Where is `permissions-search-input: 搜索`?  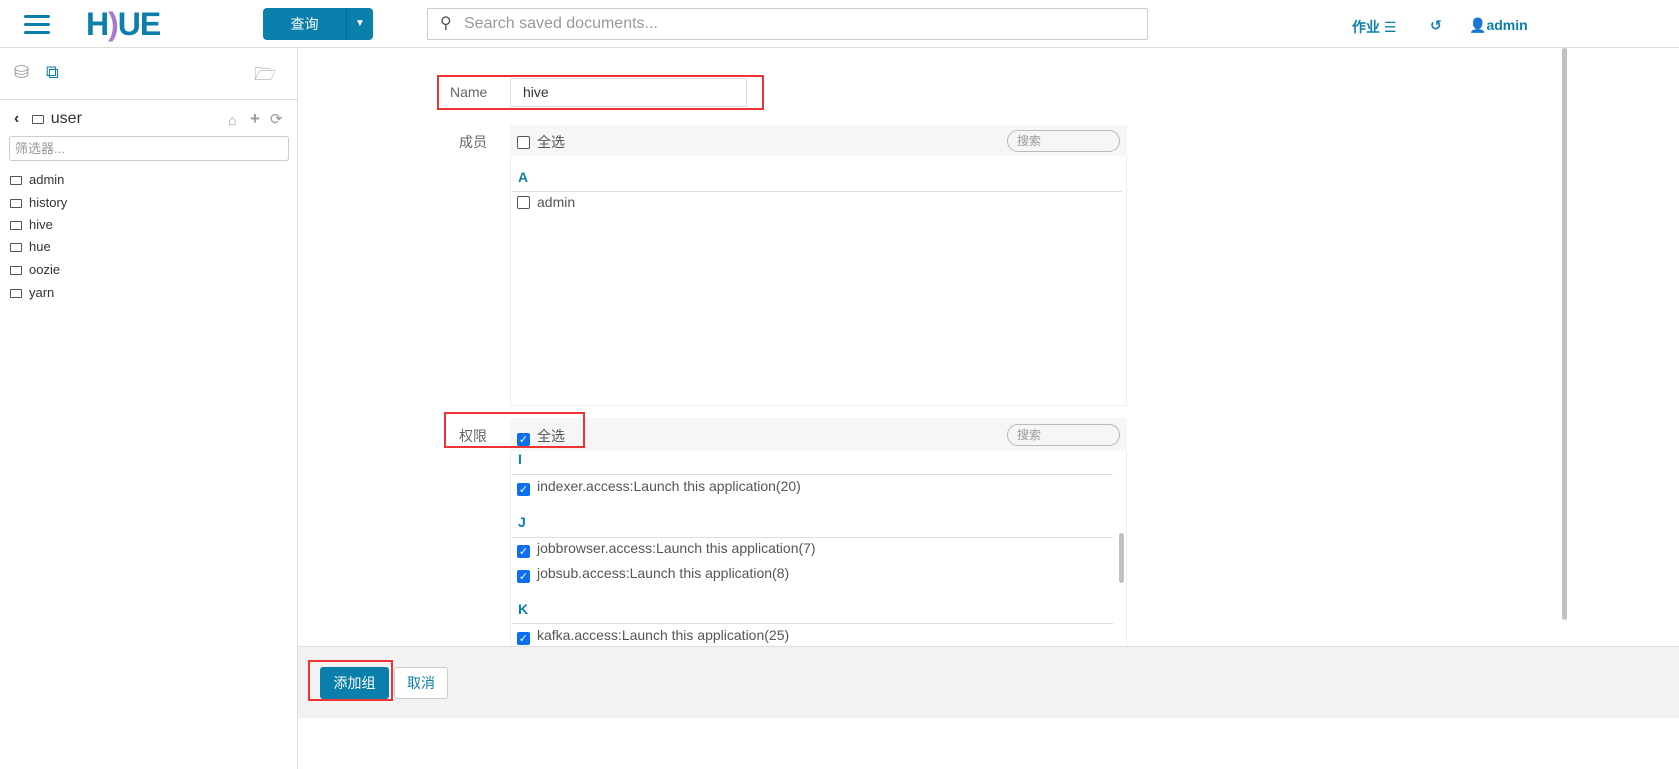
permissions-search-input: 搜索 is located at coordinates (1063, 435).